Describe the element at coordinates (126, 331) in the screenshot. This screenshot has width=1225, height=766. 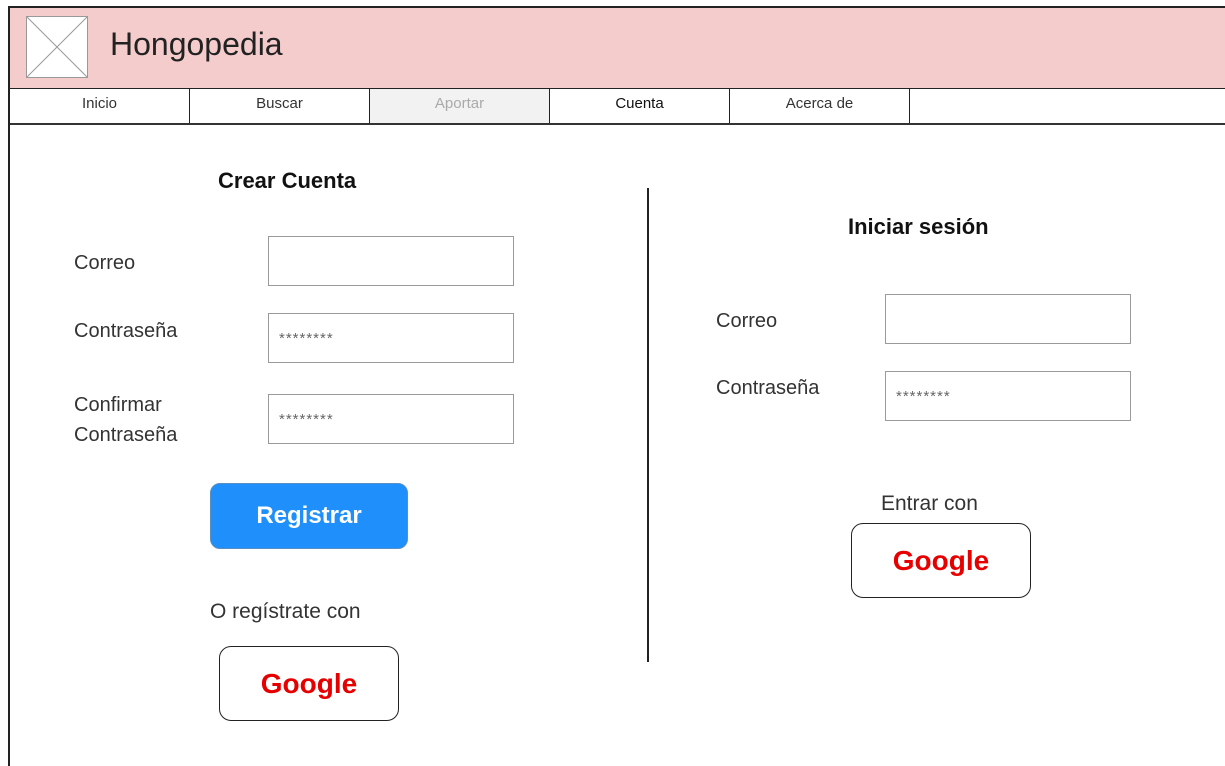
I see `register-password-label: Contraseña` at that location.